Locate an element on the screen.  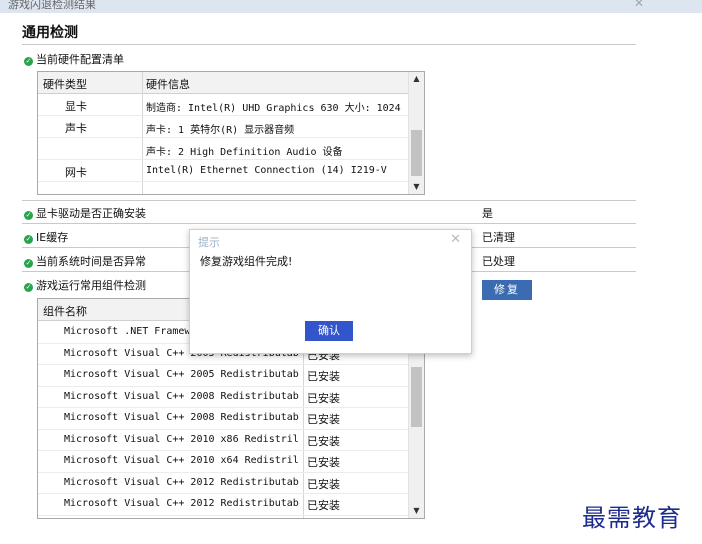
section-title: 通用检测 is located at coordinates (50, 33).